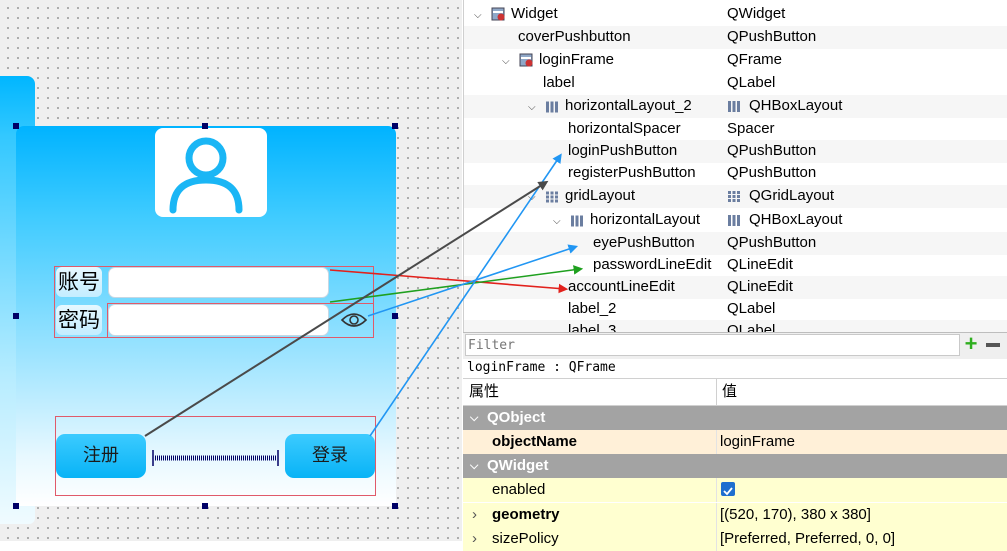 This screenshot has height=551, width=1007. I want to click on header-value: 值, so click(730, 391).